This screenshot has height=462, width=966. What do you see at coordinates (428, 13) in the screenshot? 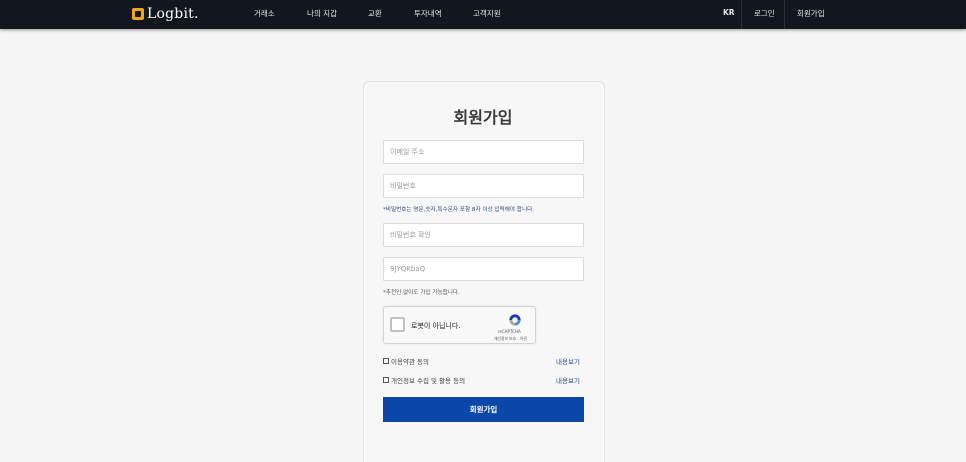
I see `nav-item-investment-history: 투자내역` at bounding box center [428, 13].